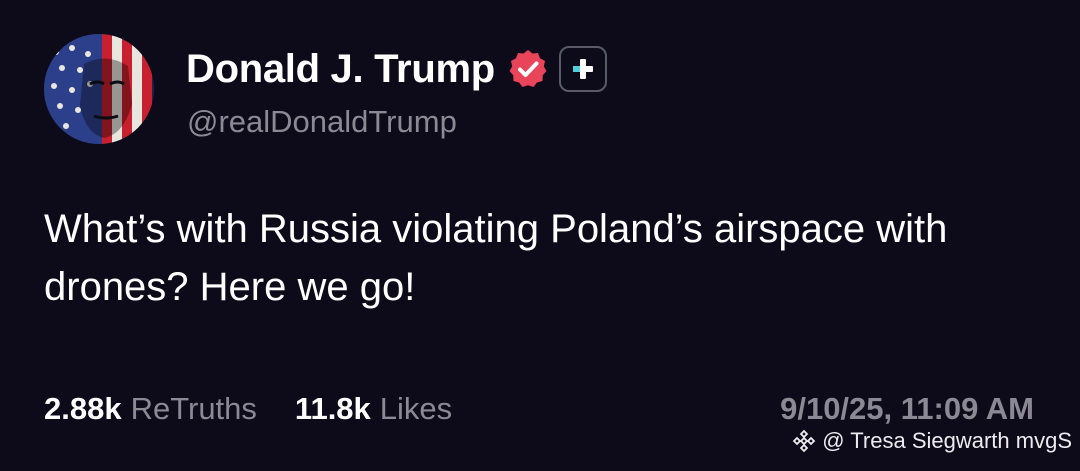  Describe the element at coordinates (804, 441) in the screenshot. I see `diamond-logo-icon` at that location.